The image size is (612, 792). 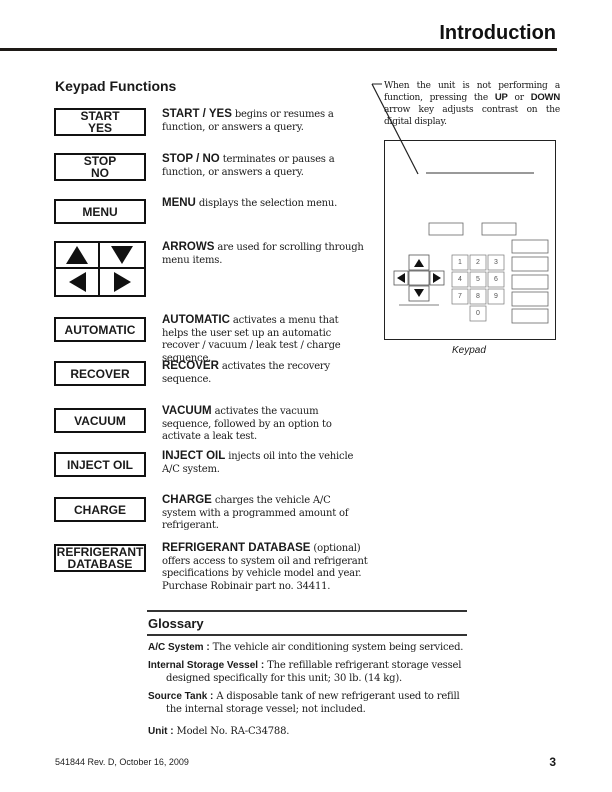 I want to click on term: CHARGE, so click(x=187, y=500).